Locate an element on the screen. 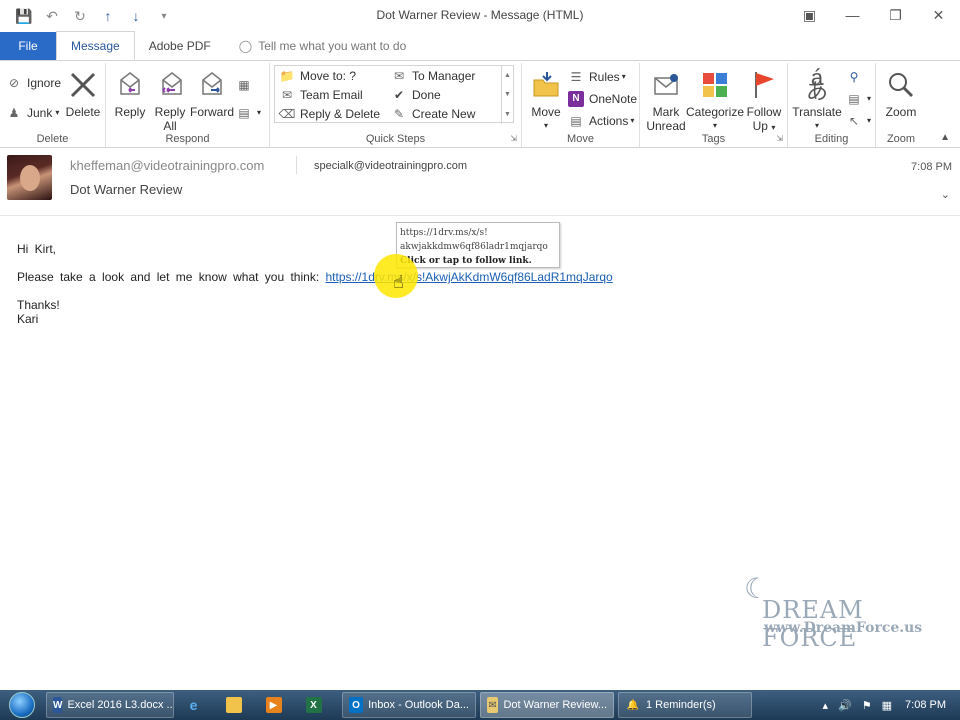 The width and height of the screenshot is (960, 720). header-divider is located at coordinates (296, 165).